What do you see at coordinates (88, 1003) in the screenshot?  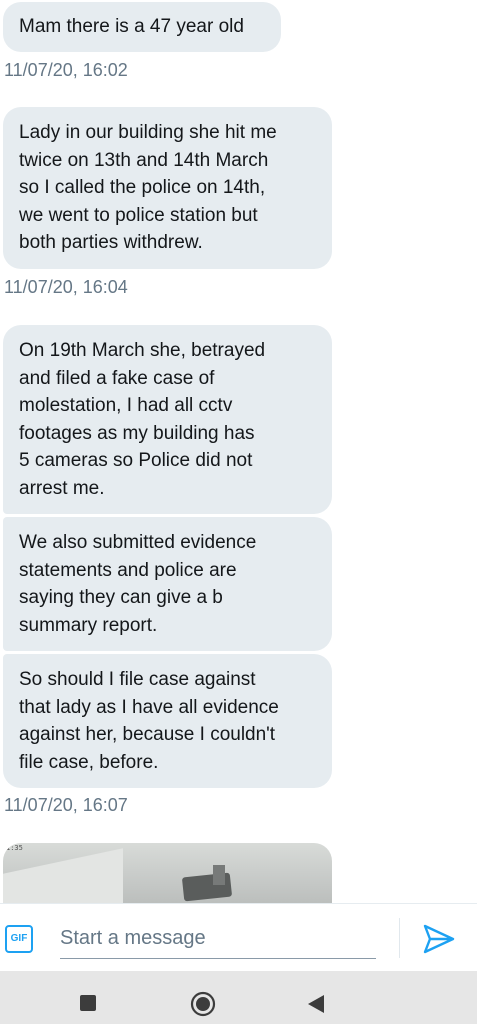 I see `recent-apps-icon` at bounding box center [88, 1003].